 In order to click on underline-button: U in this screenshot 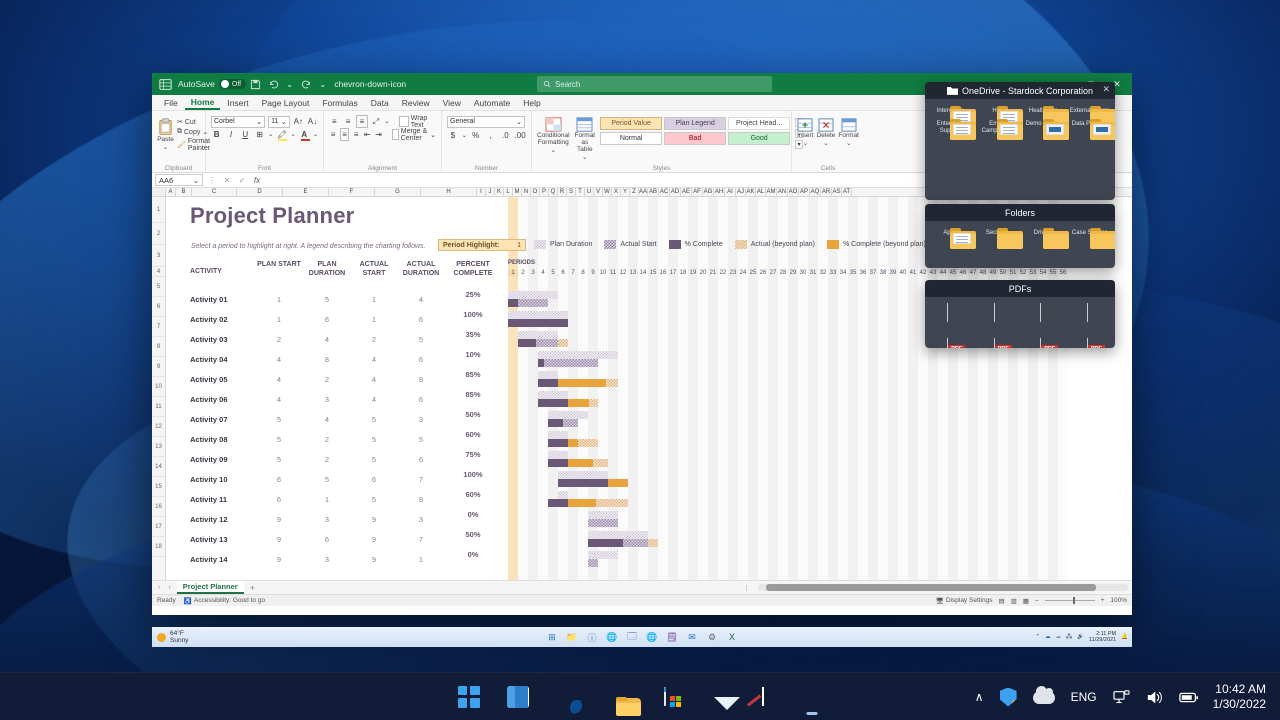, I will do `click(245, 134)`.